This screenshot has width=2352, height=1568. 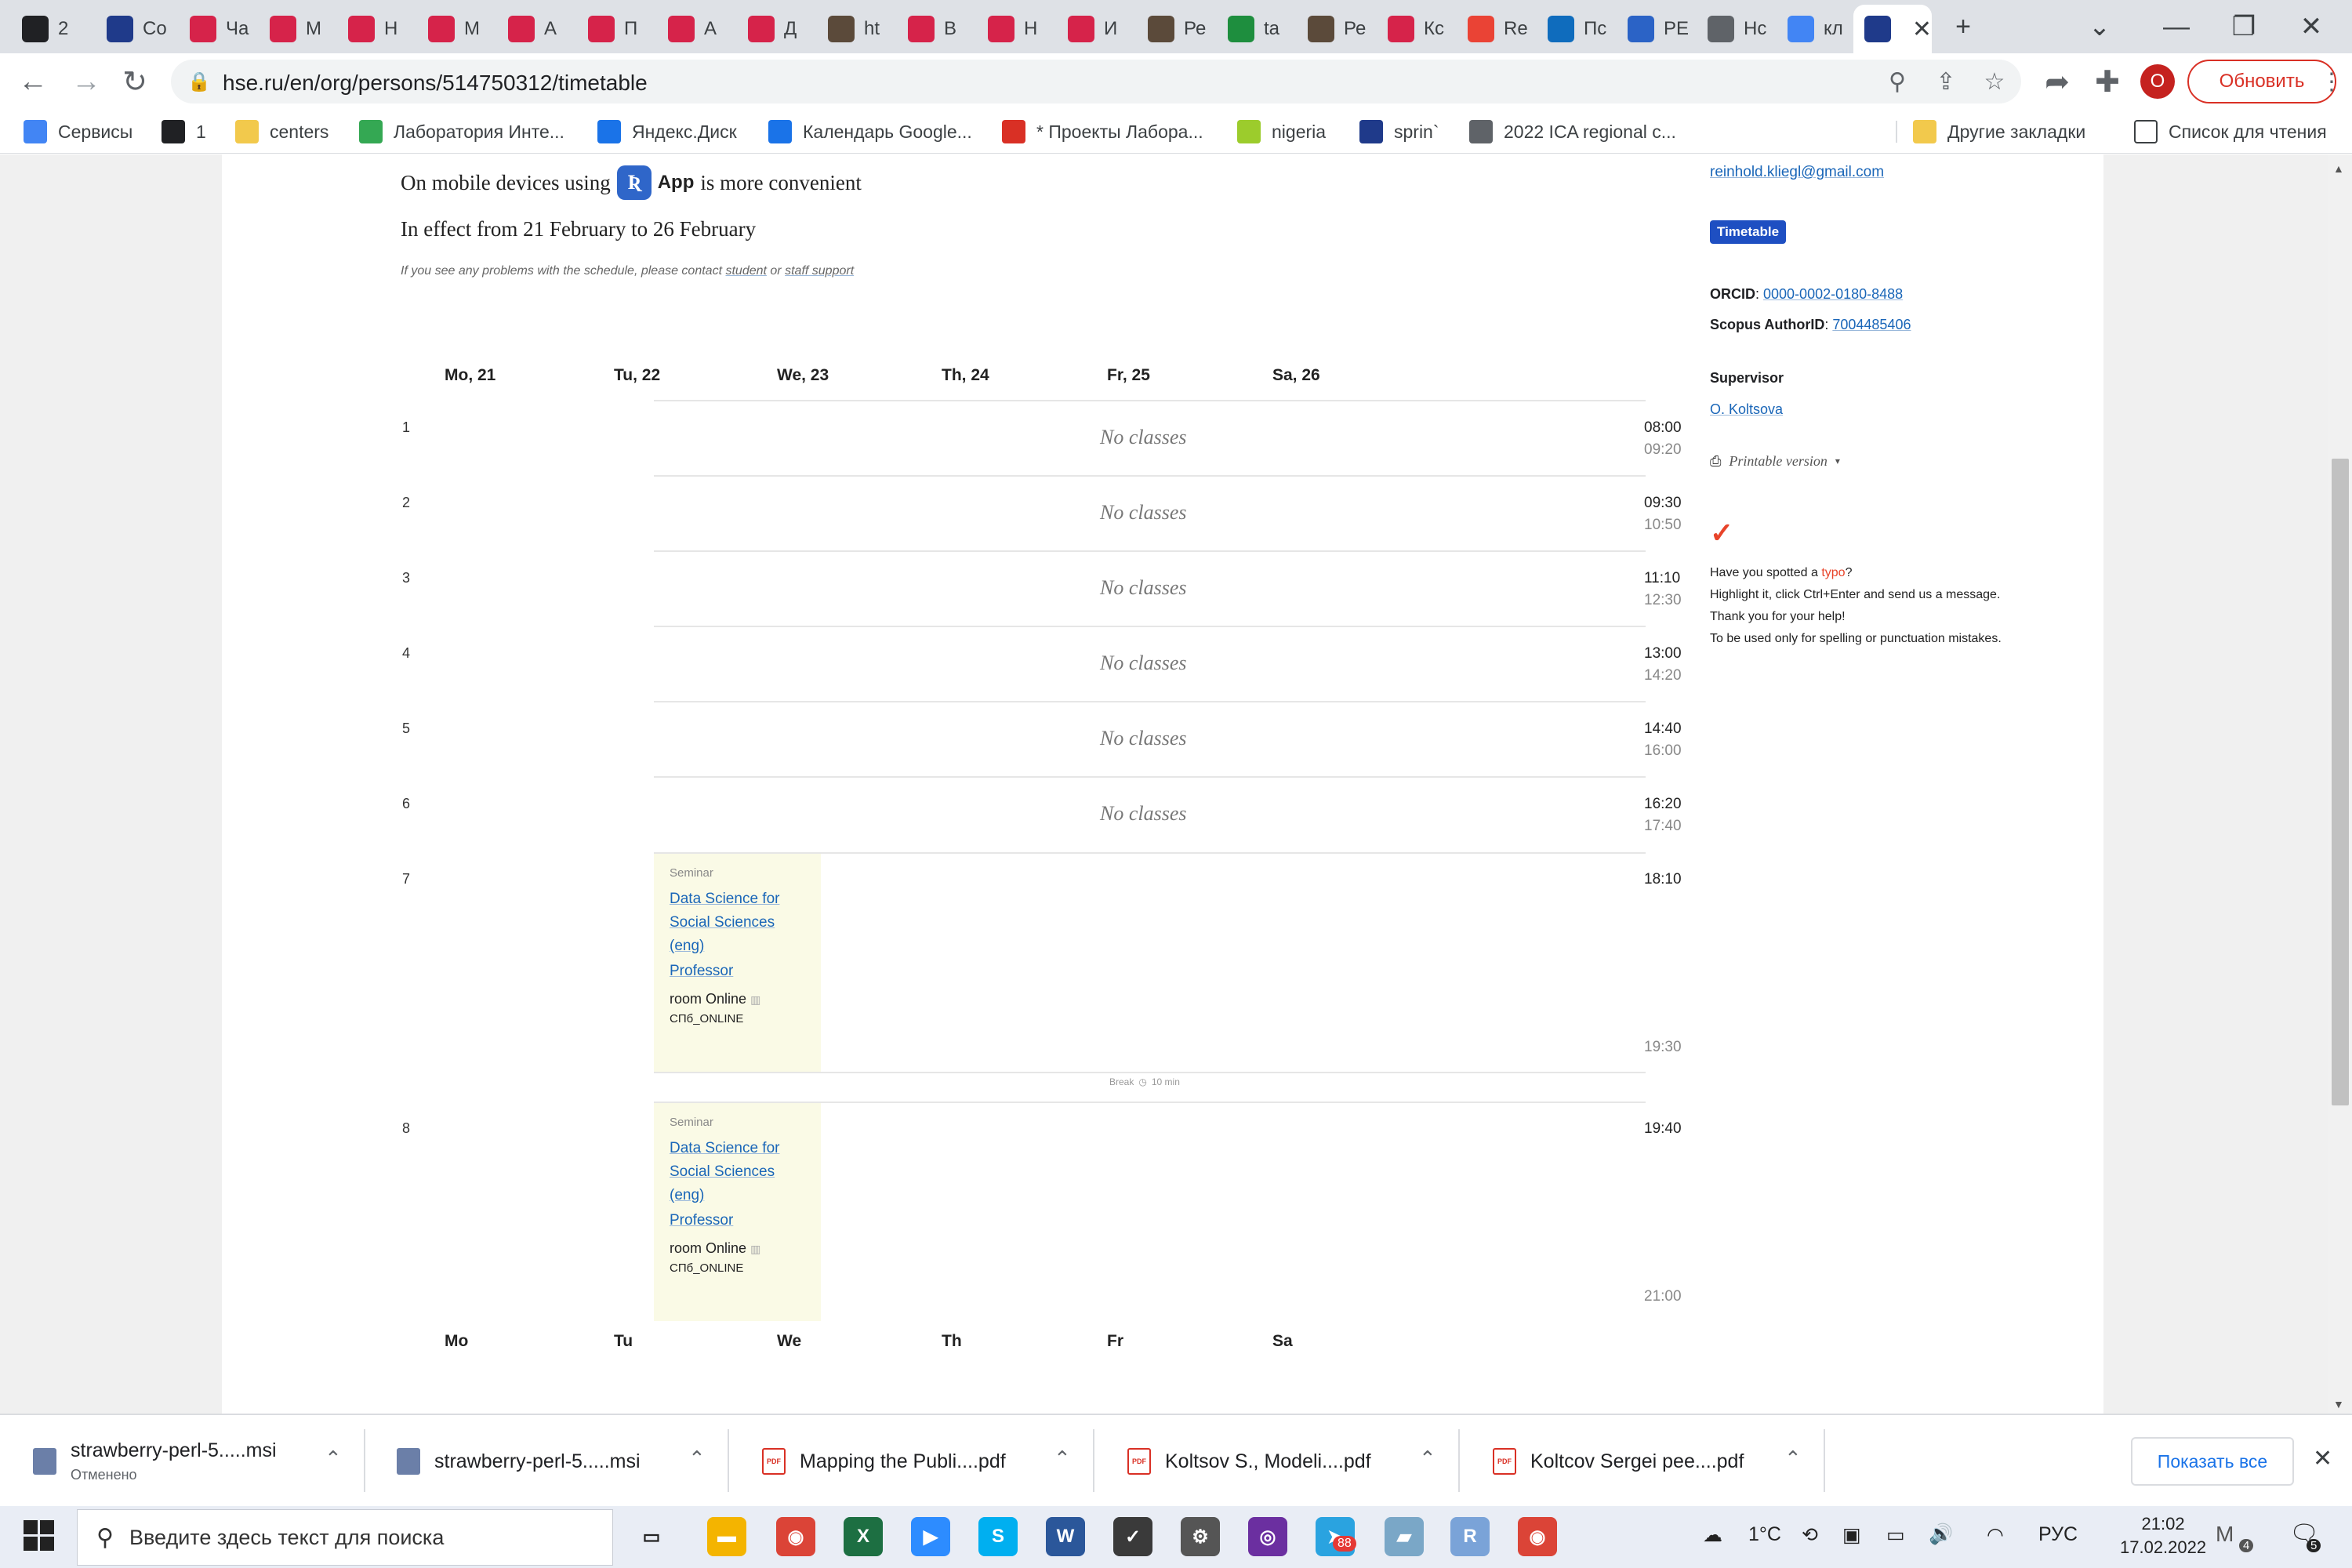 I want to click on bookmark-item: sprin`, so click(x=1399, y=132).